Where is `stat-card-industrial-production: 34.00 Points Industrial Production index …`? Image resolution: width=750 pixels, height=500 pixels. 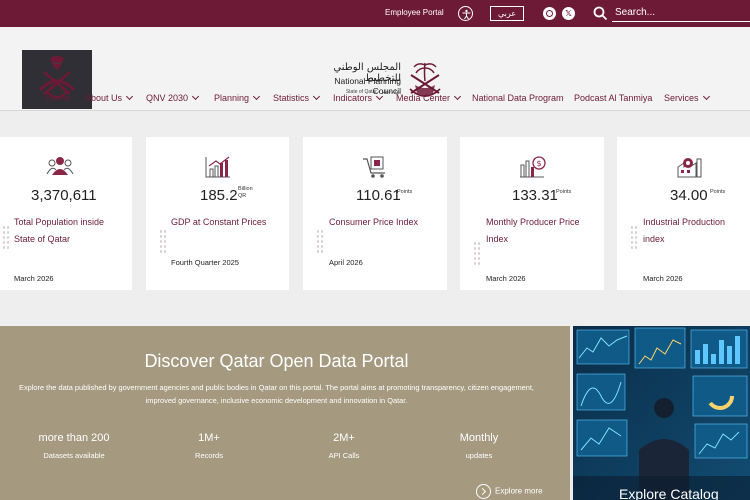 stat-card-industrial-production: 34.00 Points Industrial Production index … is located at coordinates (683, 213).